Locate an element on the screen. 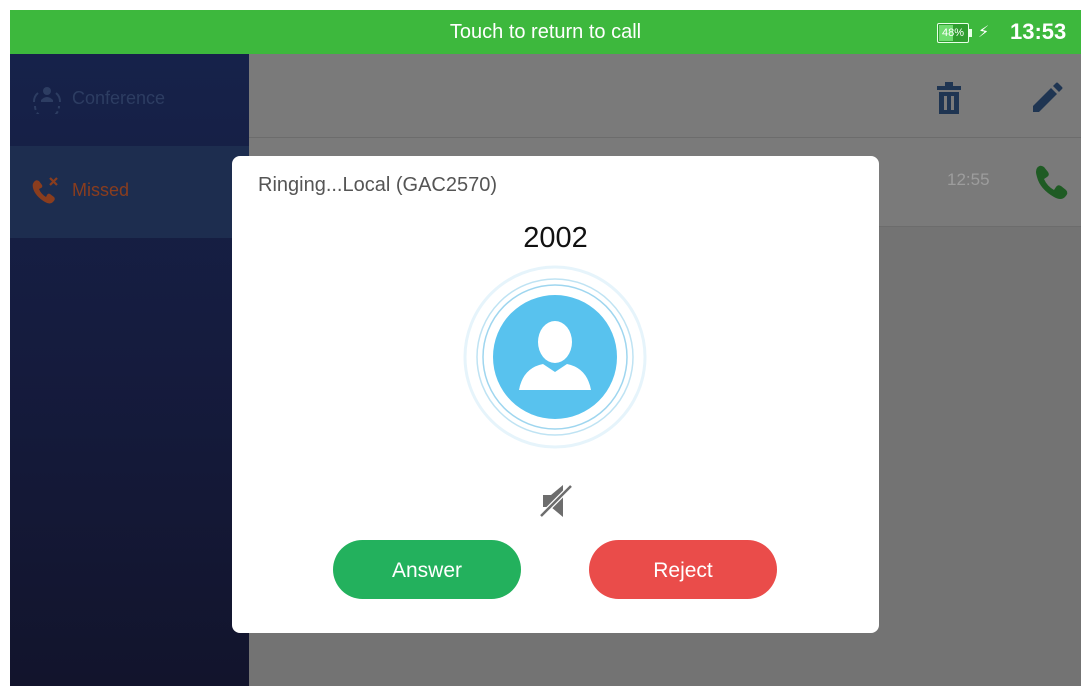  status-bar: Touch to return to call 48% ⚡︎ 13:53 is located at coordinates (545, 32).